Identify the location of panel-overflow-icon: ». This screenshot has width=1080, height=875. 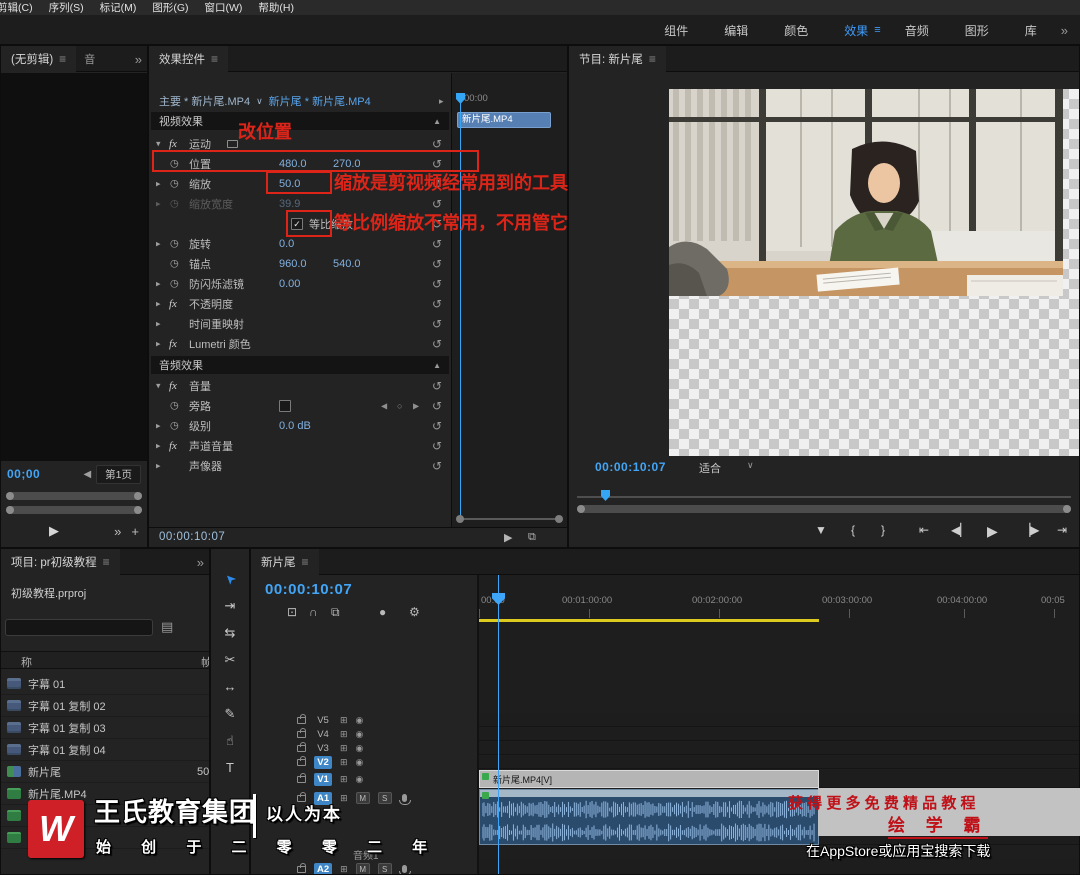
(200, 562).